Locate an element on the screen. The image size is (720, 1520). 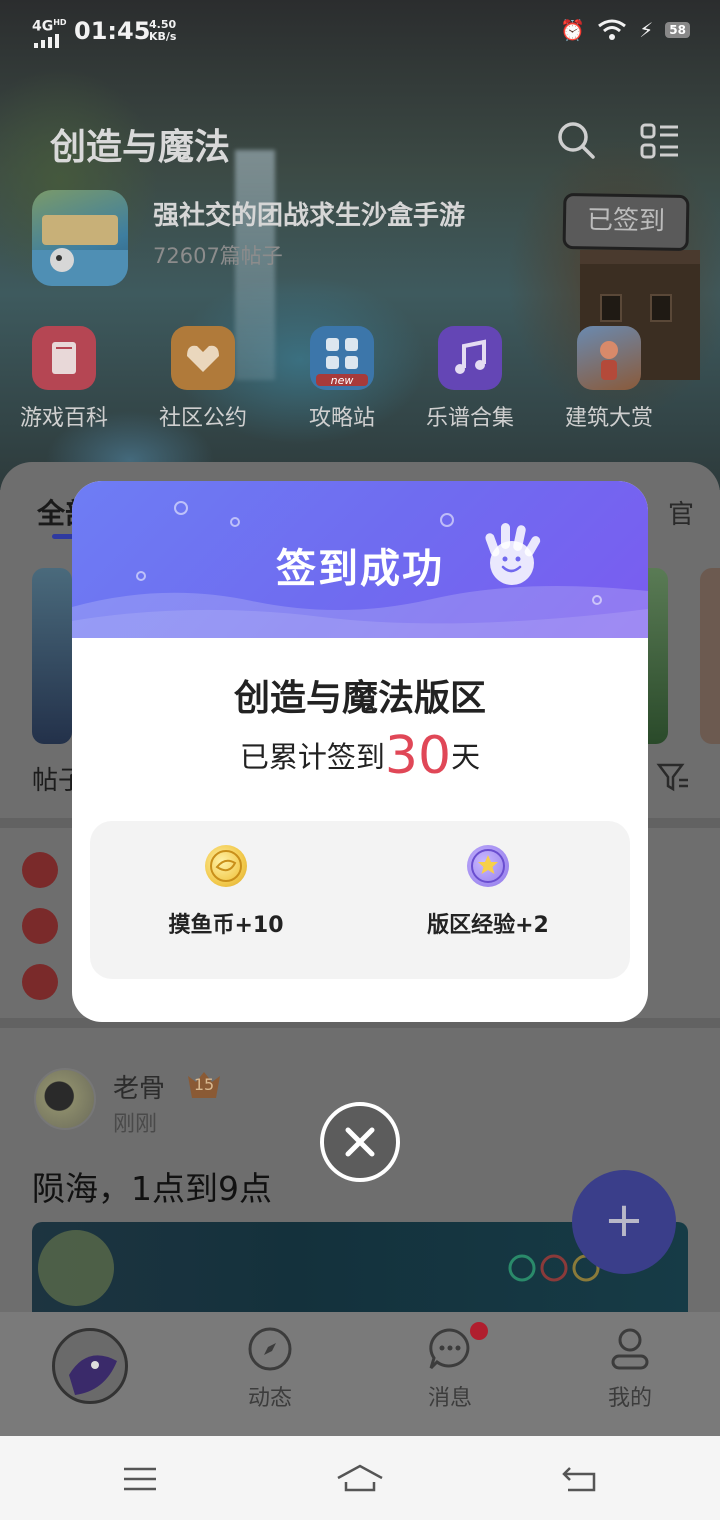
battery-indicator: 58 is located at coordinates (677, 30).